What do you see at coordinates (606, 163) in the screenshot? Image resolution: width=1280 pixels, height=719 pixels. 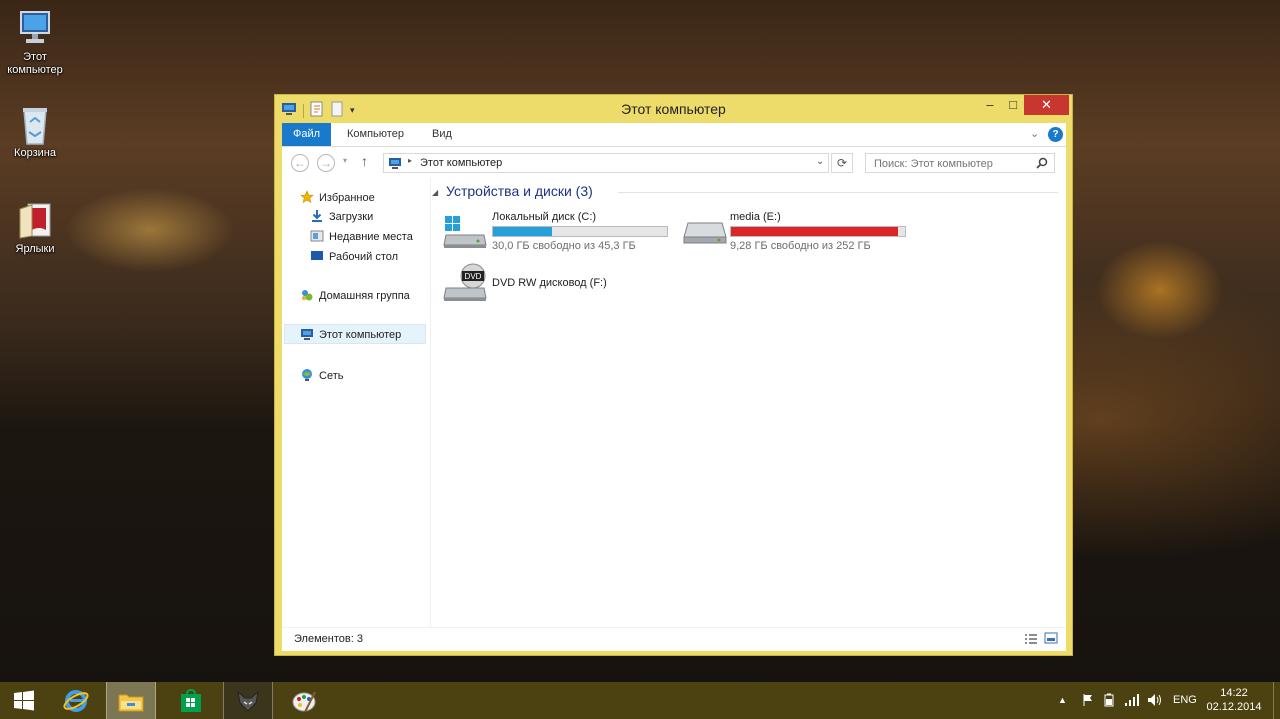 I see `address-bar: ▸ Этот компьютер ⌄` at bounding box center [606, 163].